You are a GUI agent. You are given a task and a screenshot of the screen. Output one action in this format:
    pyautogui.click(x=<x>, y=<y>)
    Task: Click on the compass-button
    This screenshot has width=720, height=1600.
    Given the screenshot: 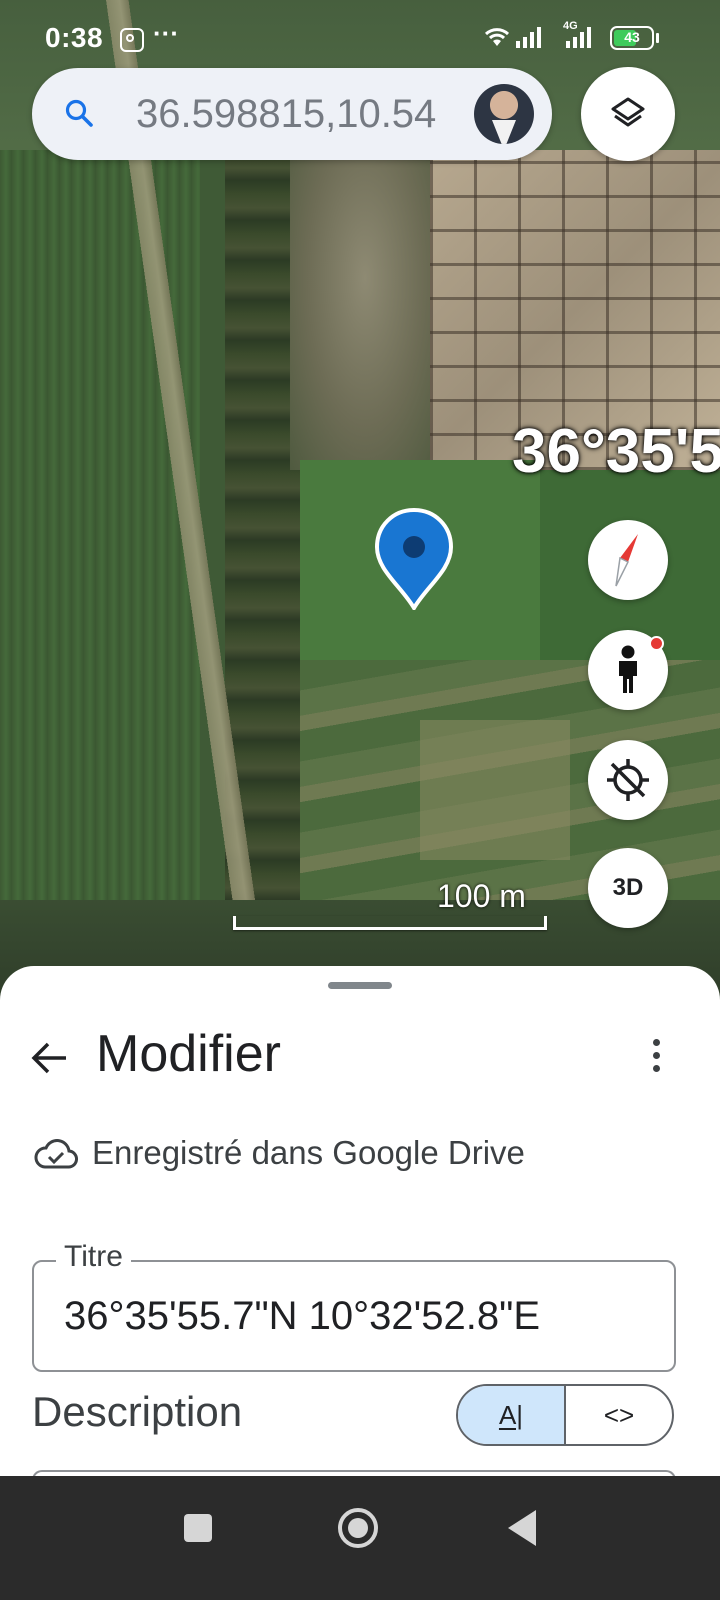 What is the action you would take?
    pyautogui.click(x=628, y=560)
    